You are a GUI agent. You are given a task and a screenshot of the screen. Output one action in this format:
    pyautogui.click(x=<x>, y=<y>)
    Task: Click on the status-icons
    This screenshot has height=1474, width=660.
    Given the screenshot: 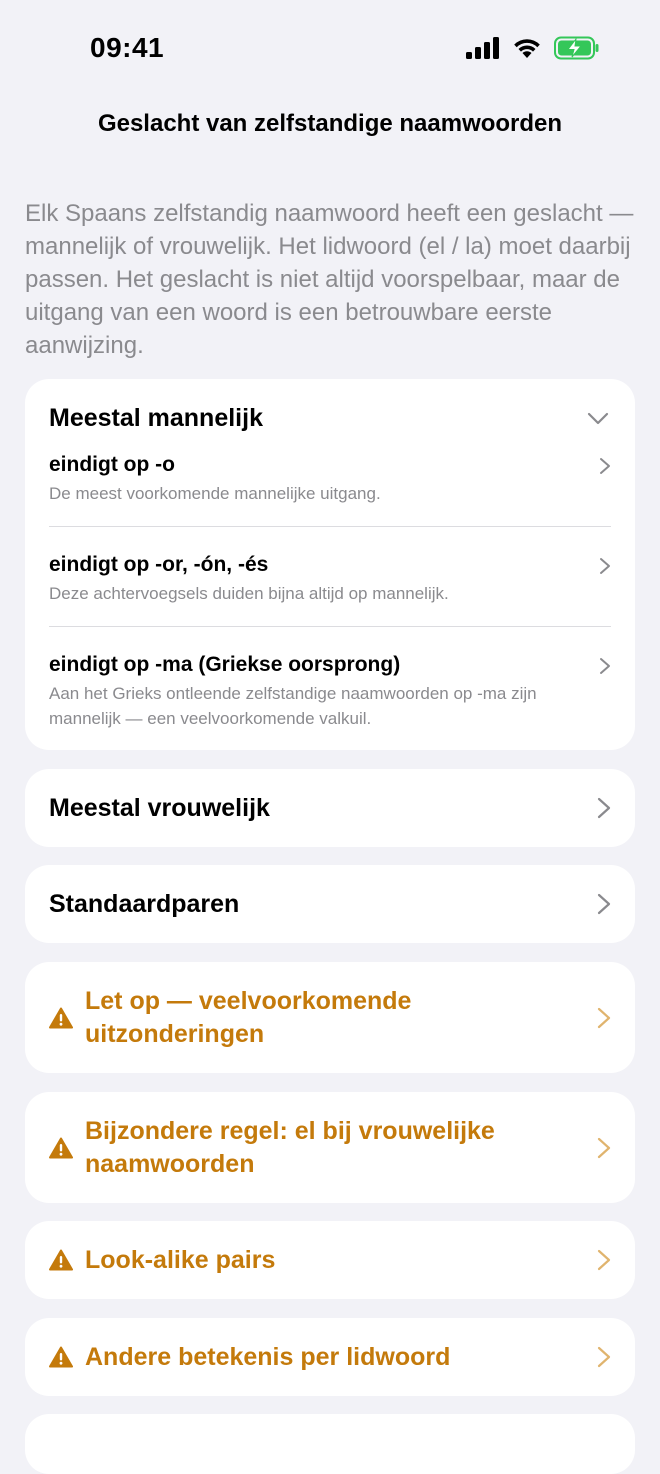 What is the action you would take?
    pyautogui.click(x=533, y=48)
    